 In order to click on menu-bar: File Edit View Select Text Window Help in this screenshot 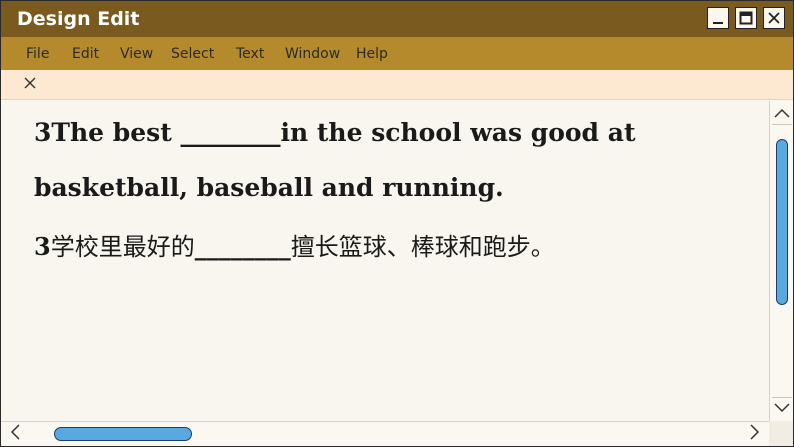, I will do `click(397, 53)`.